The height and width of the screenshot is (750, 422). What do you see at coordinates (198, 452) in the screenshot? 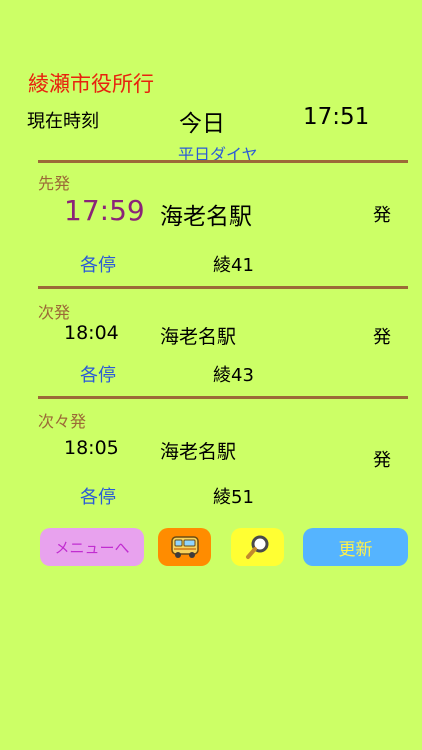
I see `departure-station-third: 海老名駅` at bounding box center [198, 452].